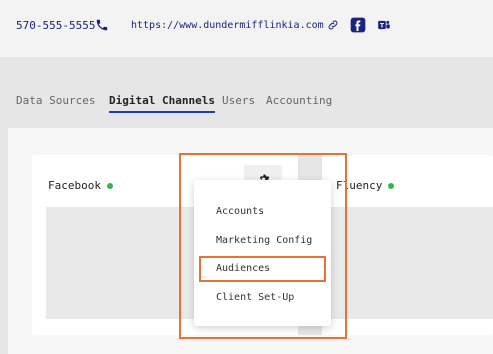  Describe the element at coordinates (227, 25) in the screenshot. I see `website-link: https://www.dundermifflinkia.com` at that location.